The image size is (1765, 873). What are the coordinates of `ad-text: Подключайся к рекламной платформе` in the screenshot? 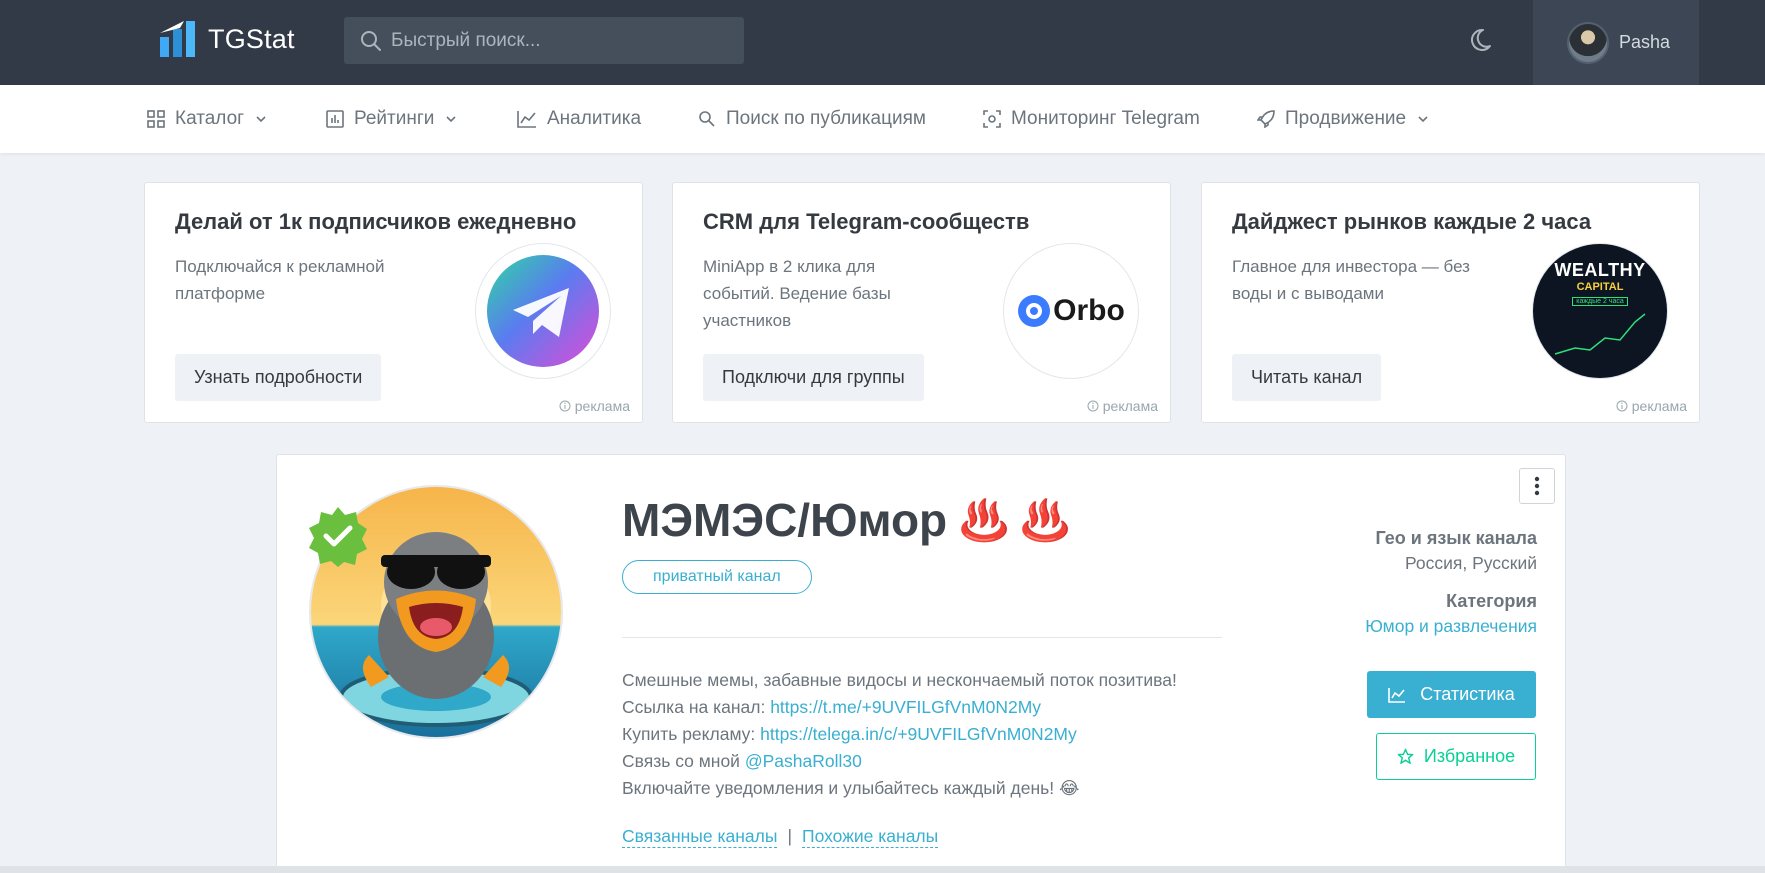 It's located at (280, 280).